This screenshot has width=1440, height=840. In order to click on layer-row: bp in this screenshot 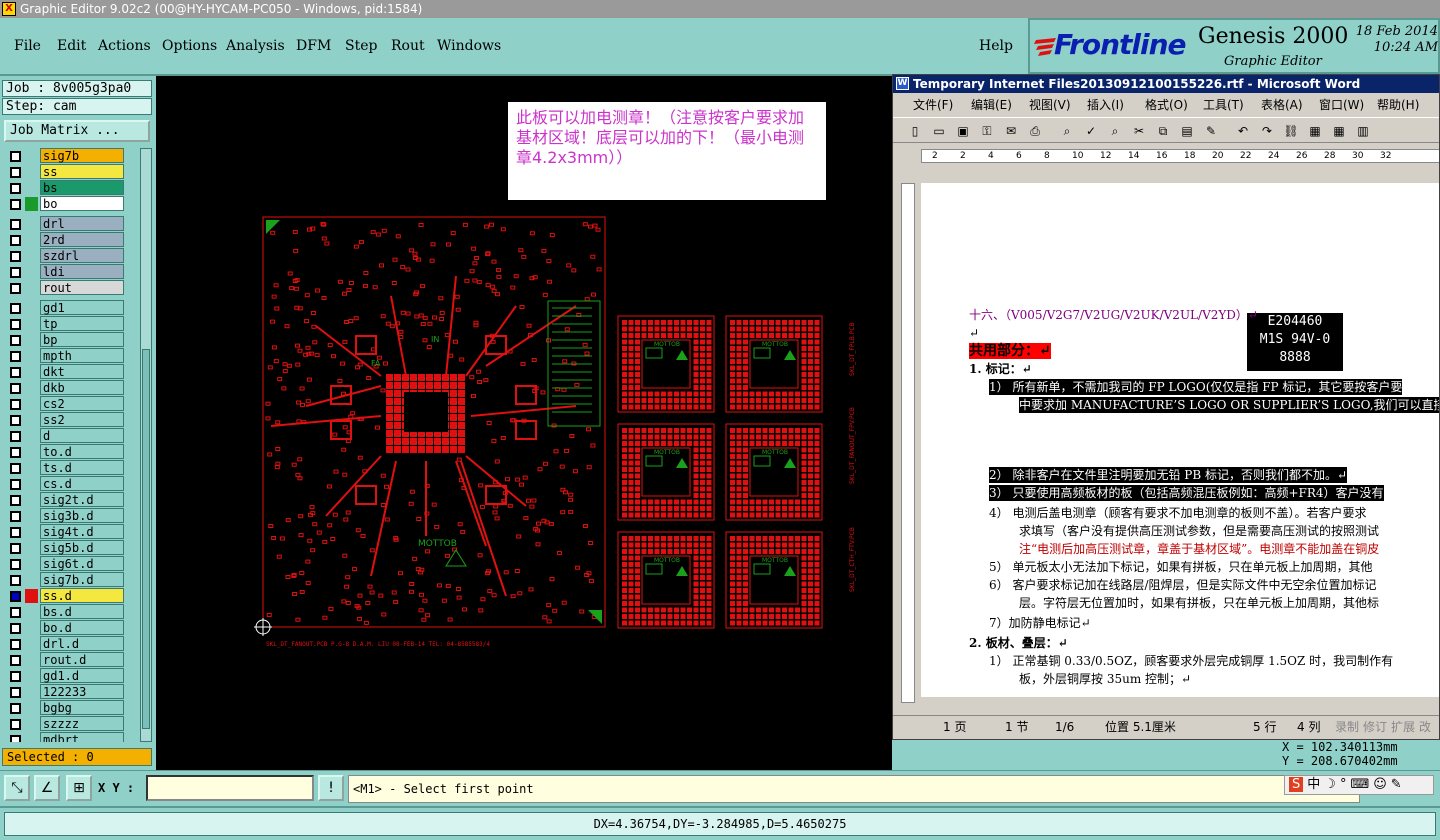, I will do `click(70, 340)`.